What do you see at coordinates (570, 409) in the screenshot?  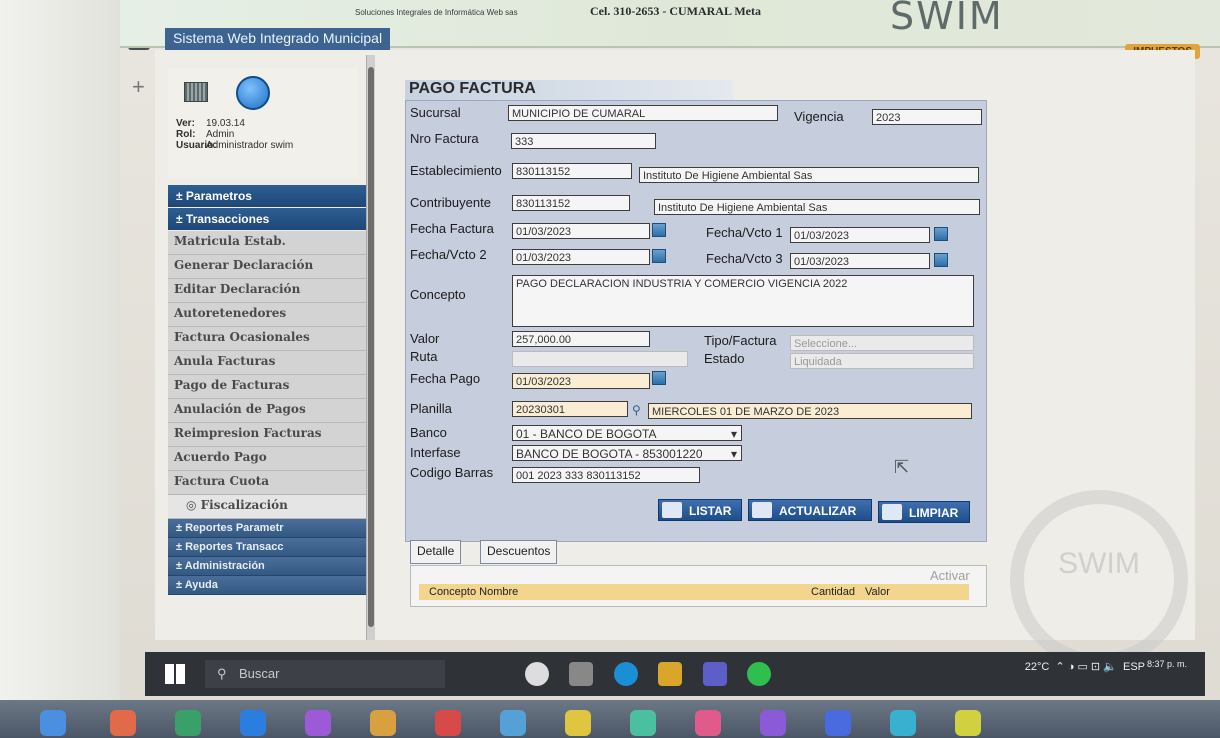 I see `planilla-field: 20230301` at bounding box center [570, 409].